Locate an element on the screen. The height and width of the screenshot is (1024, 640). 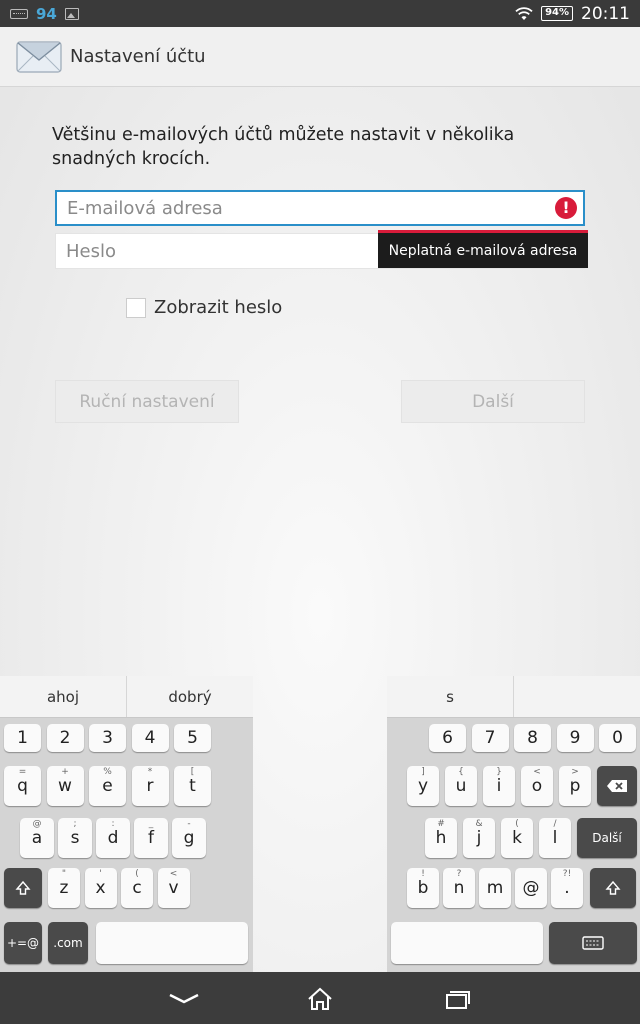
key-e: % e is located at coordinates (107, 786).